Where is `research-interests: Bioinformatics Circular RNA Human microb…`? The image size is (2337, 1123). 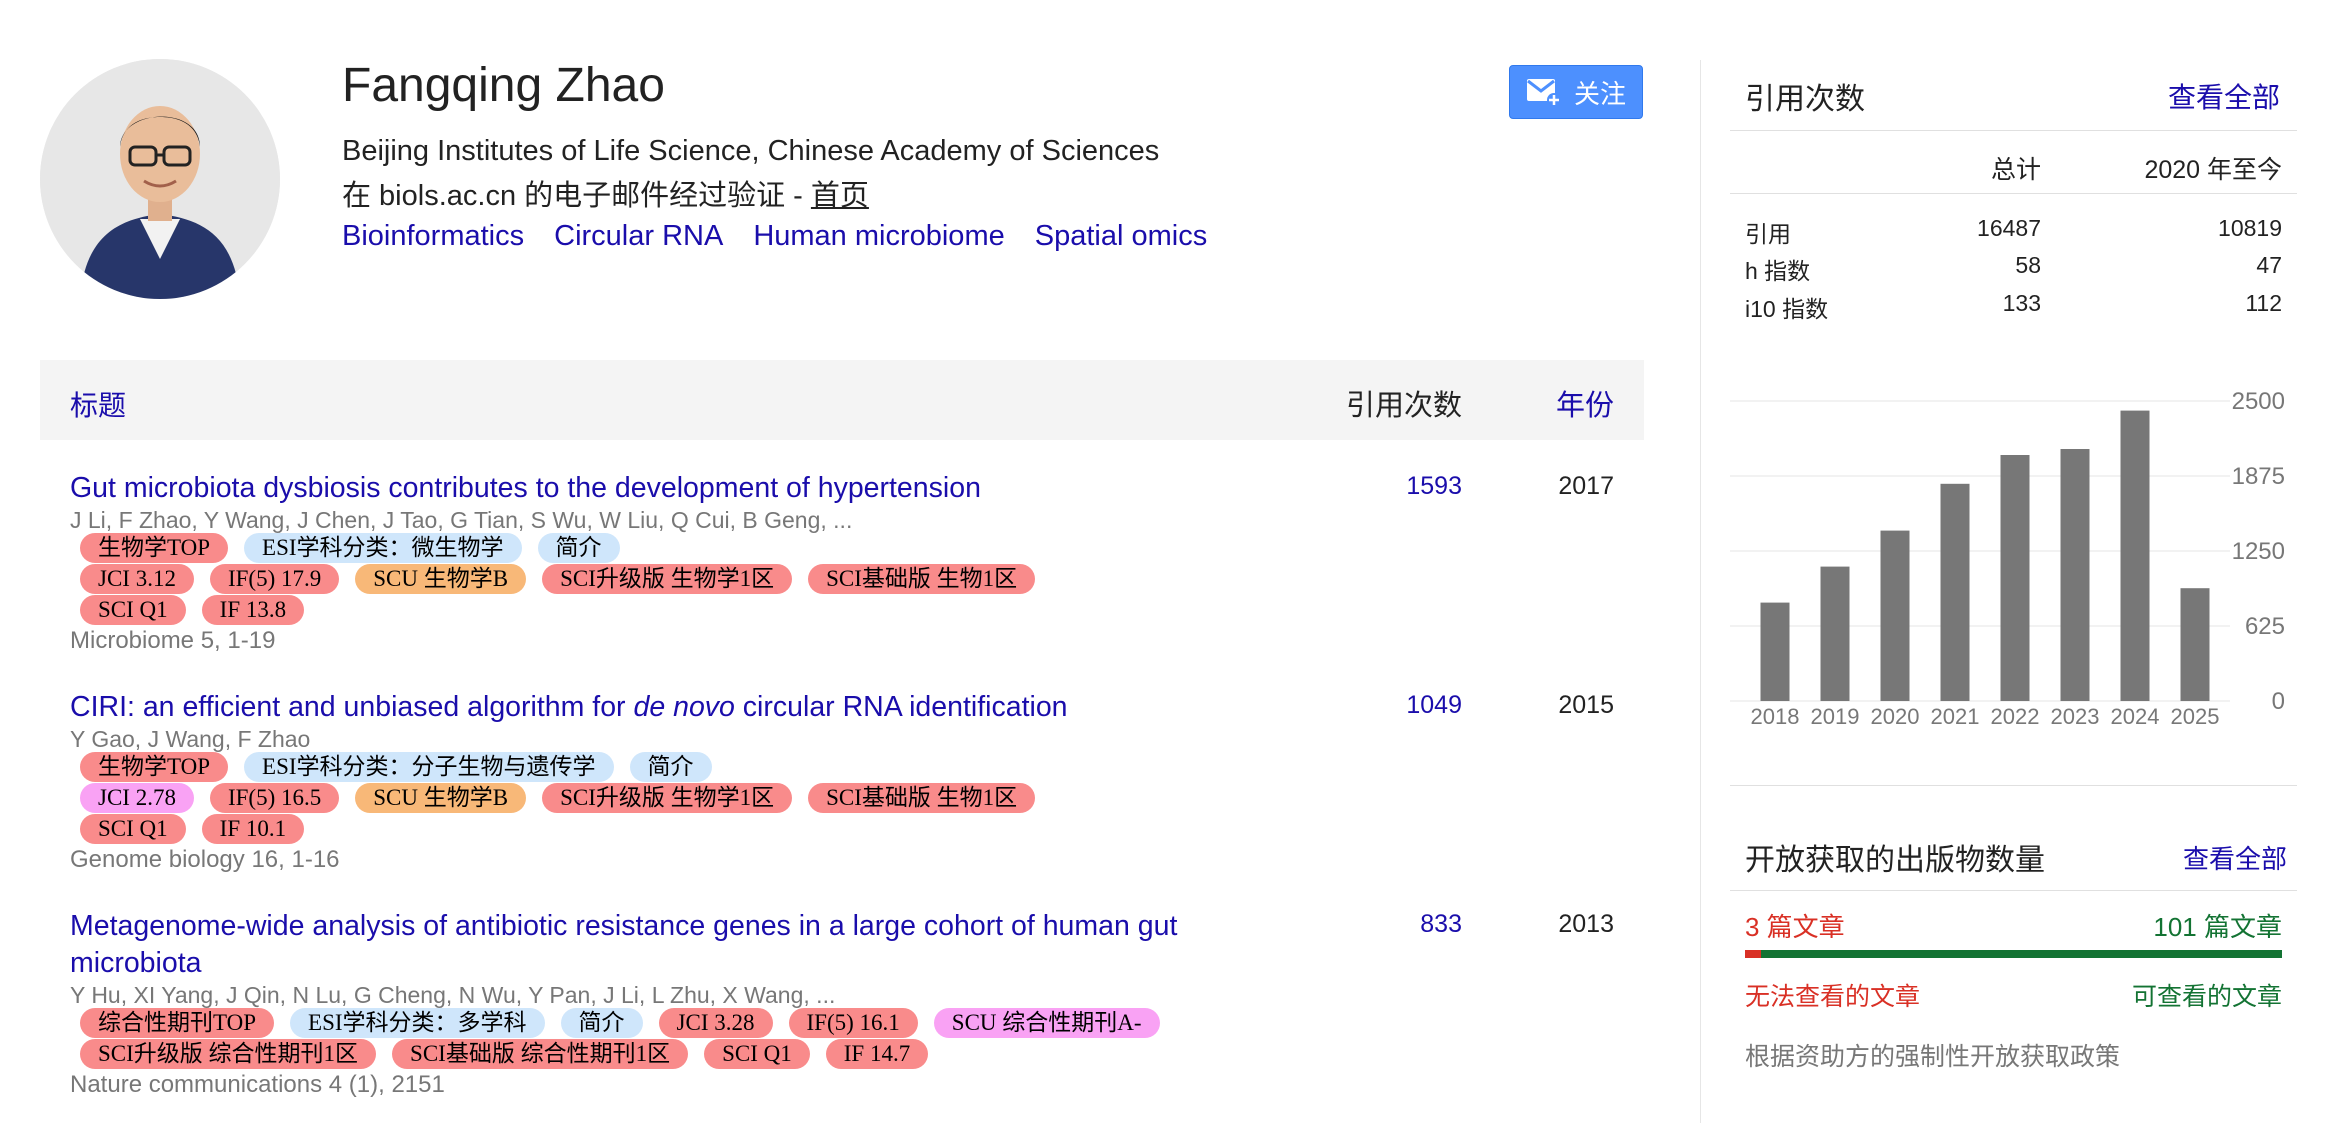 research-interests: Bioinformatics Circular RNA Human microb… is located at coordinates (774, 236).